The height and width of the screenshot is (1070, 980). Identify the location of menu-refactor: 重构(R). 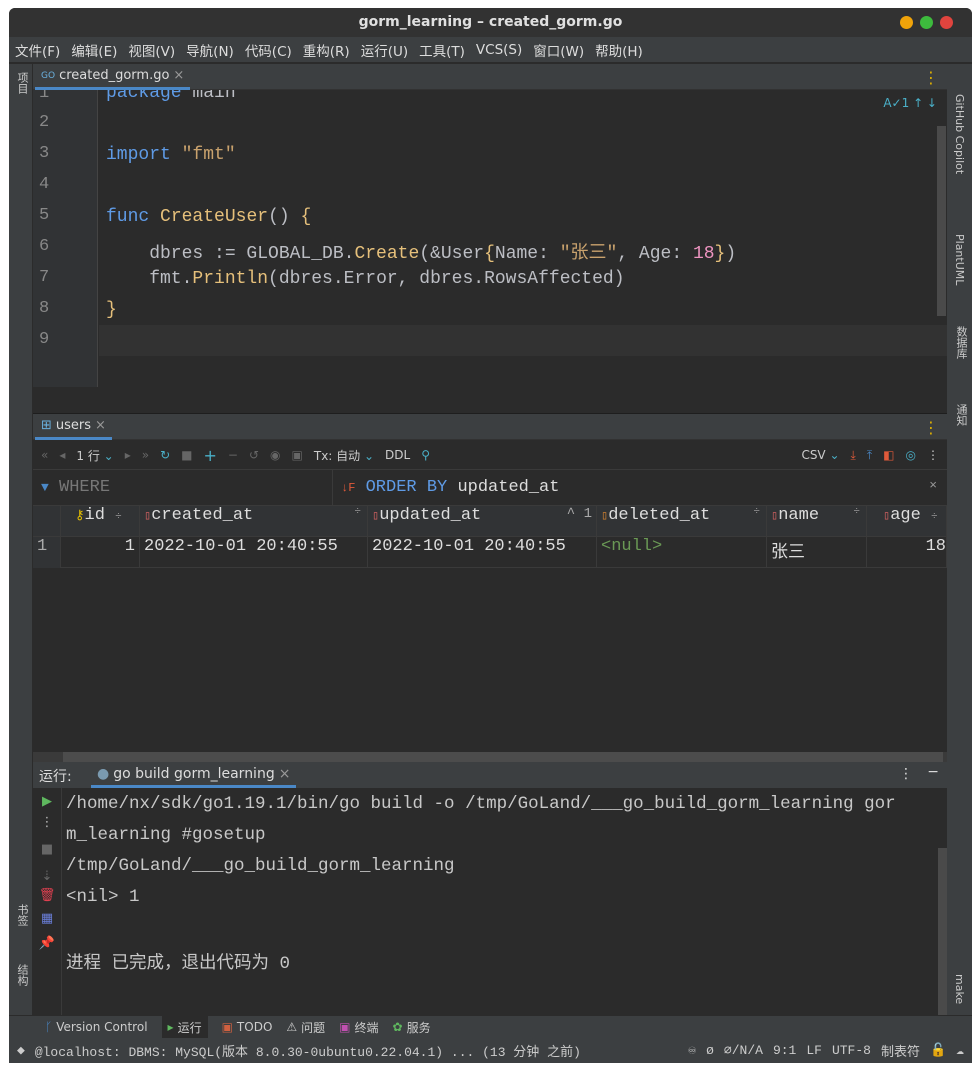
(326, 50).